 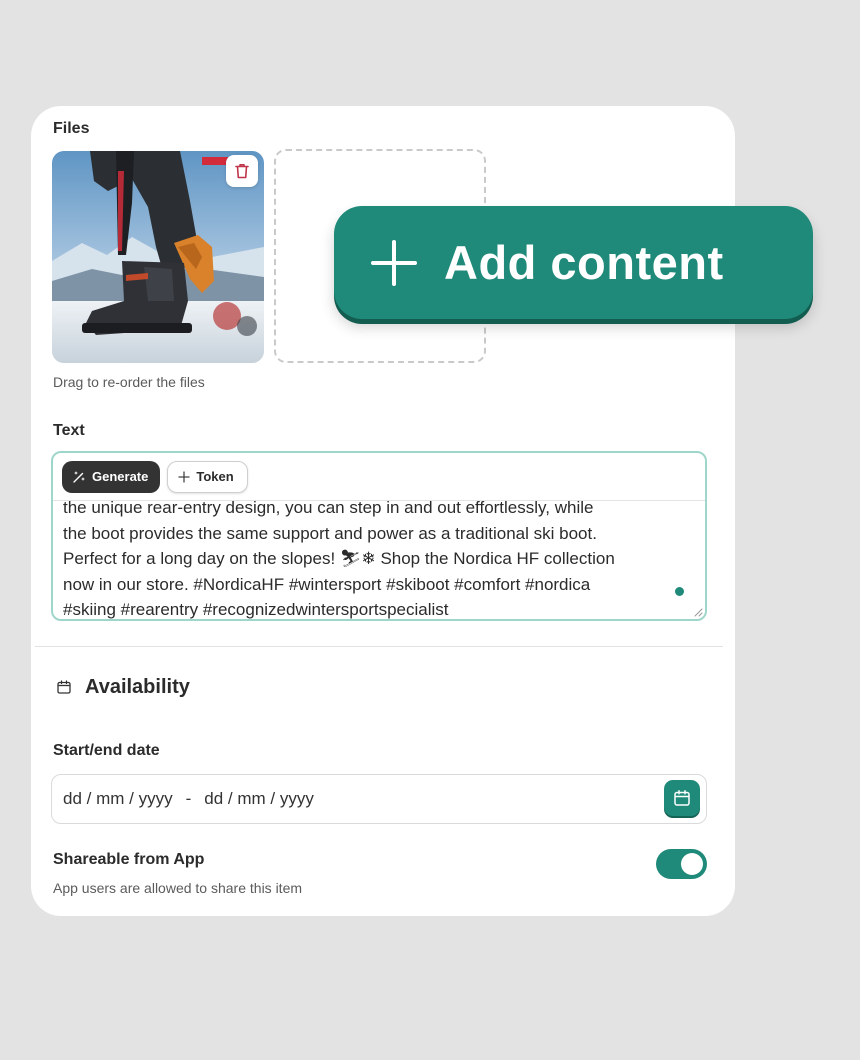 I want to click on text-heading: Text, so click(x=69, y=430).